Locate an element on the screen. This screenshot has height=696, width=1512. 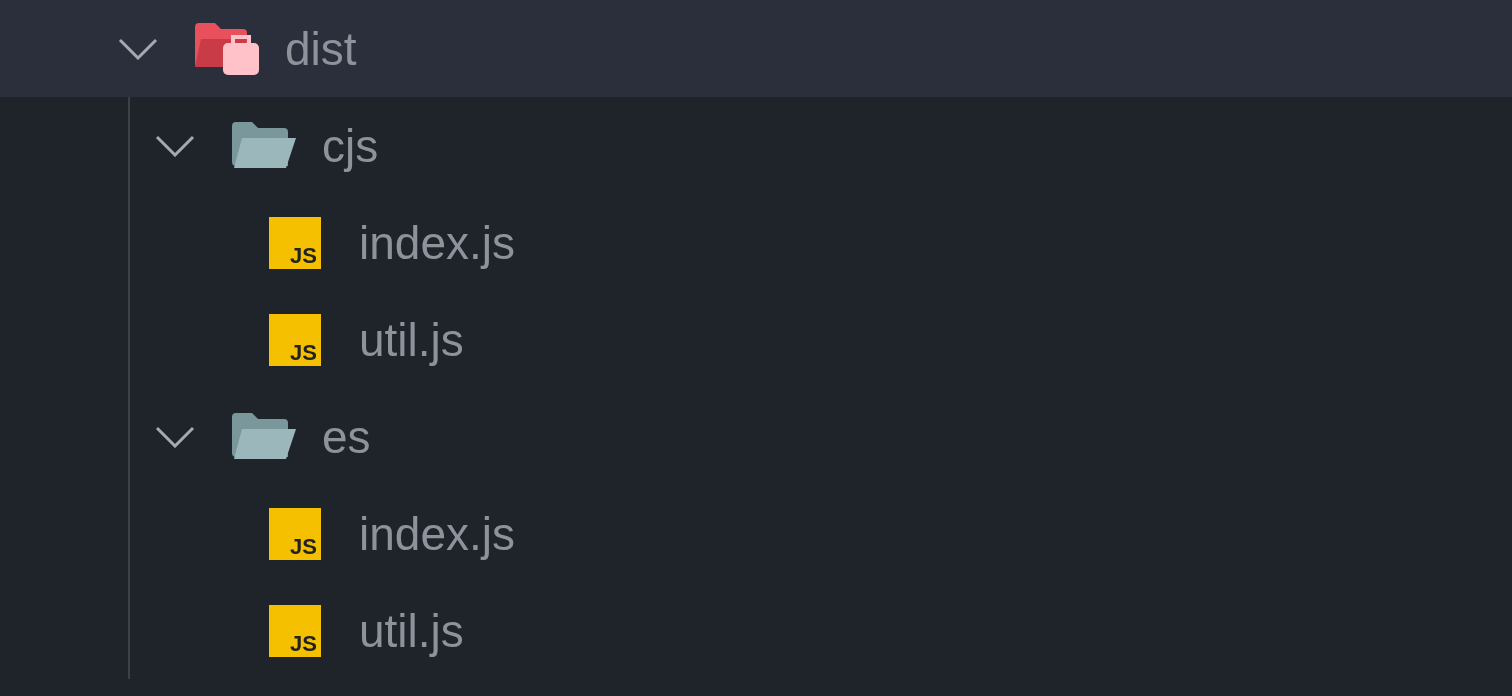
folder-briefcase-icon is located at coordinates (227, 48).